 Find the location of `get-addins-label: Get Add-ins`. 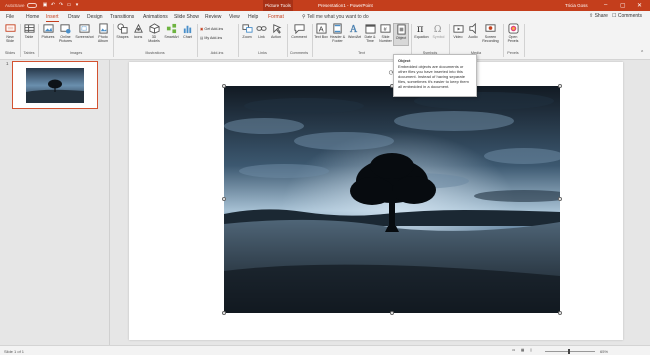

get-addins-label: Get Add-ins is located at coordinates (214, 29).